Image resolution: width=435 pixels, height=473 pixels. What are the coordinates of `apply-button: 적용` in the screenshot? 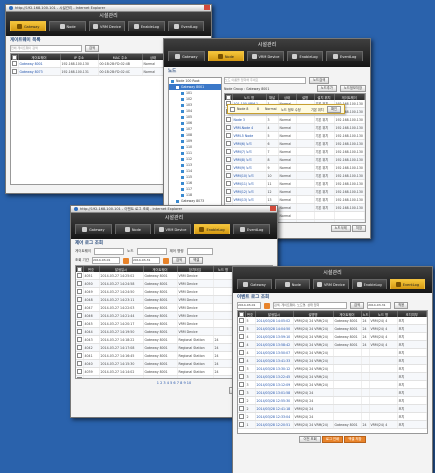 It's located at (401, 305).